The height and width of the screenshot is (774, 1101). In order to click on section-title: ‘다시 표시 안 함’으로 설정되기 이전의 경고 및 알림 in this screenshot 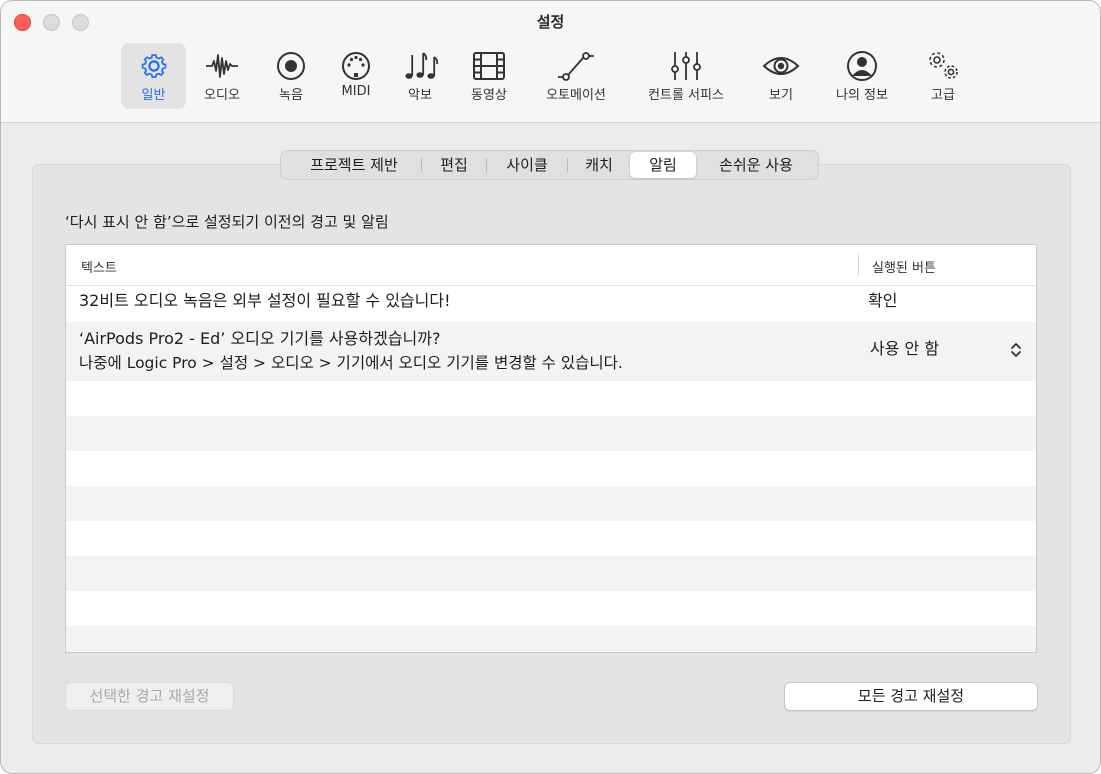, I will do `click(227, 222)`.